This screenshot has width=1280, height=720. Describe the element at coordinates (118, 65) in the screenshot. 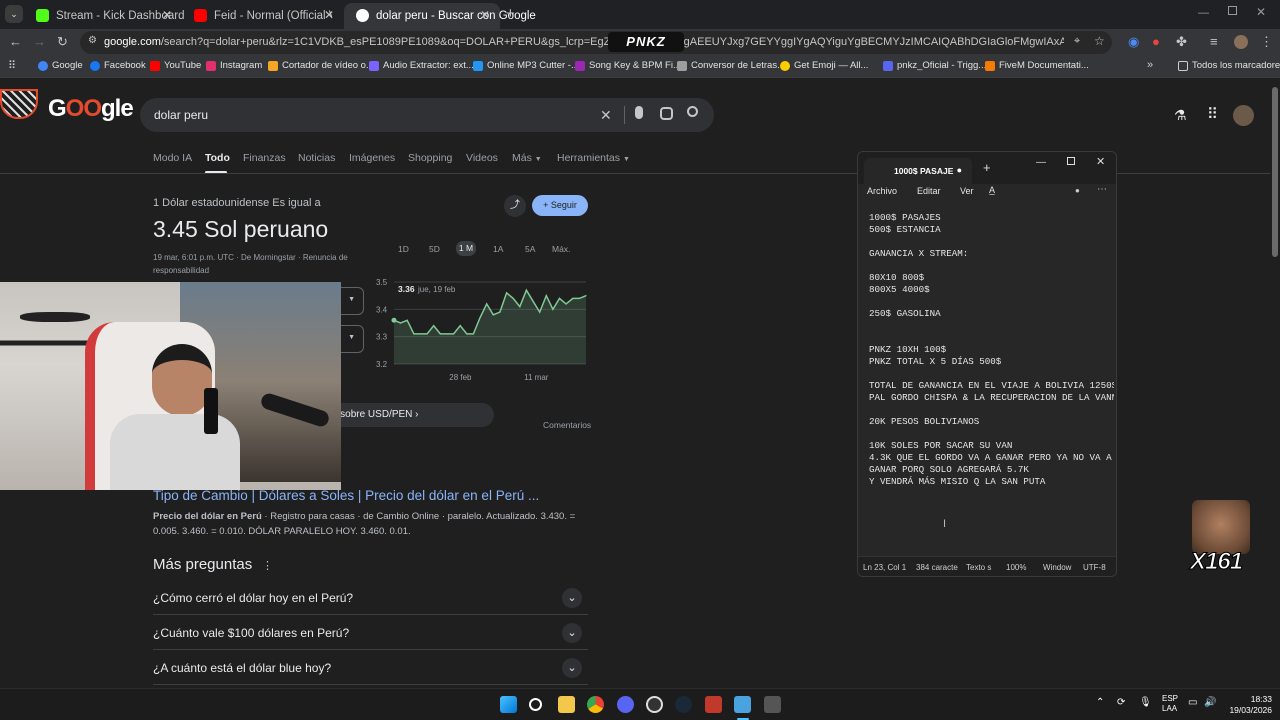

I see `bookmark-facebook: Facebook` at that location.